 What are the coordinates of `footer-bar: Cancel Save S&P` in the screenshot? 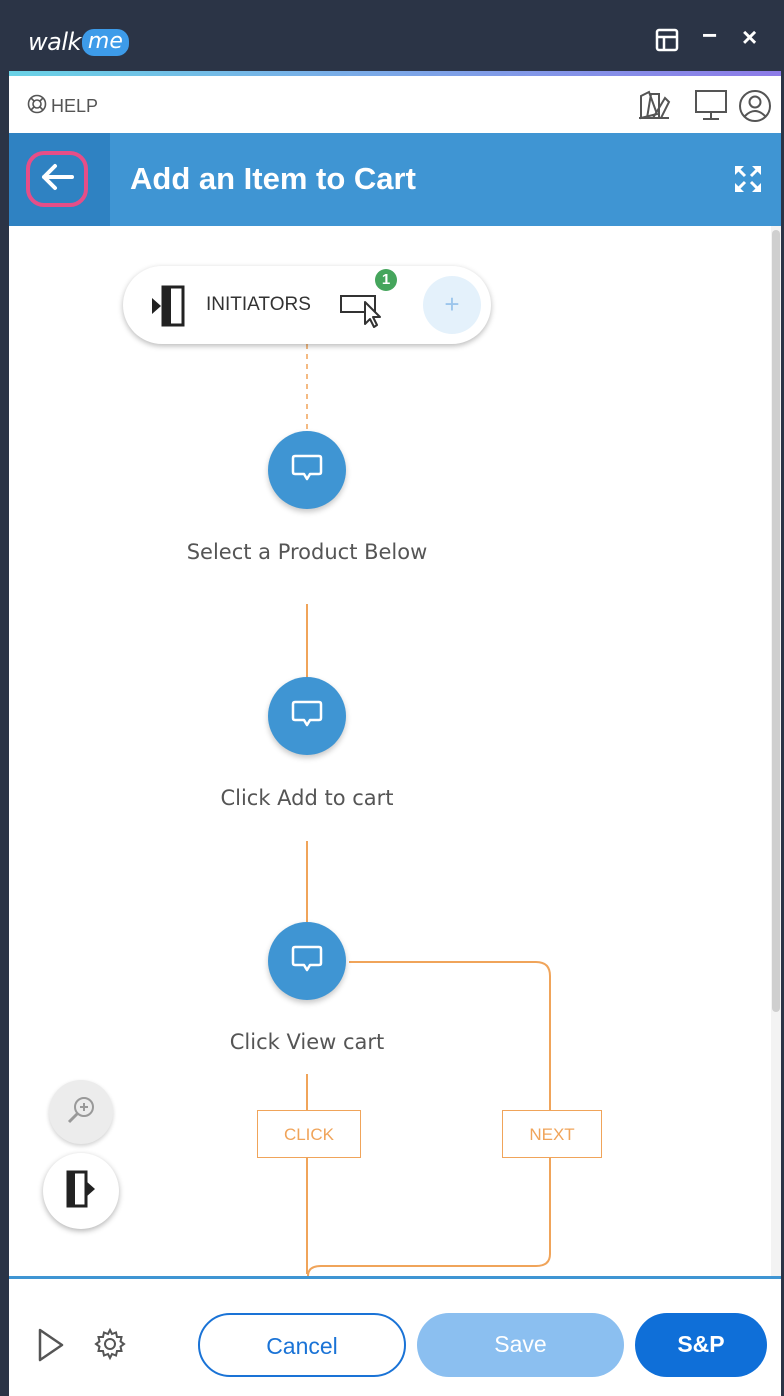 It's located at (395, 1336).